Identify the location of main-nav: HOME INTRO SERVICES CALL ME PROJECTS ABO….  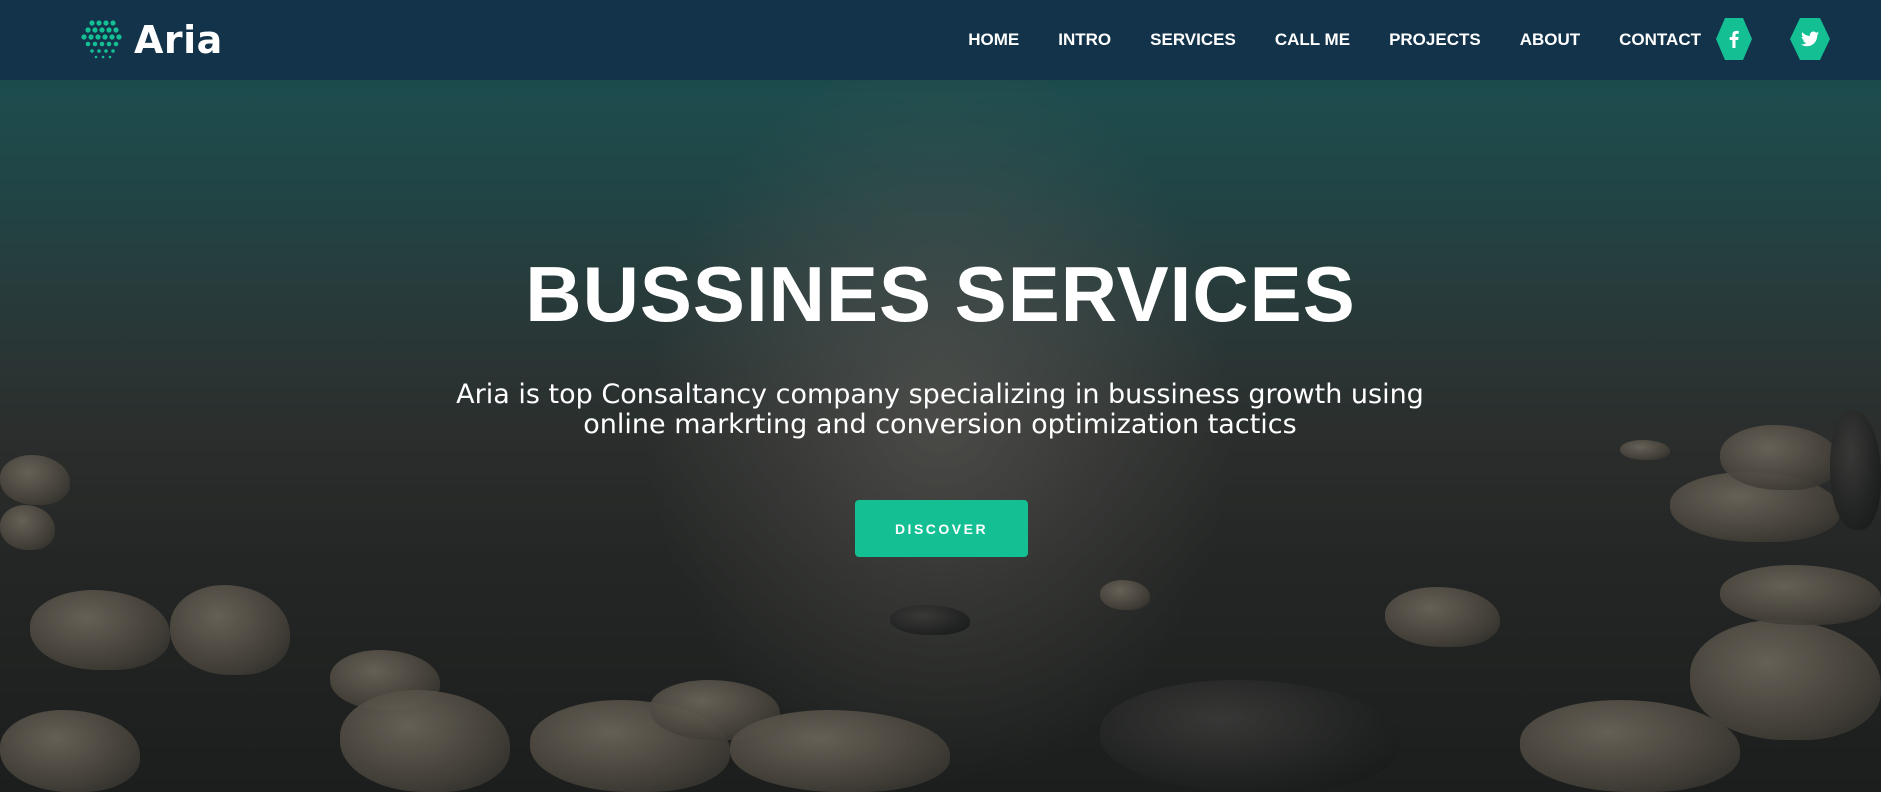
(1315, 40).